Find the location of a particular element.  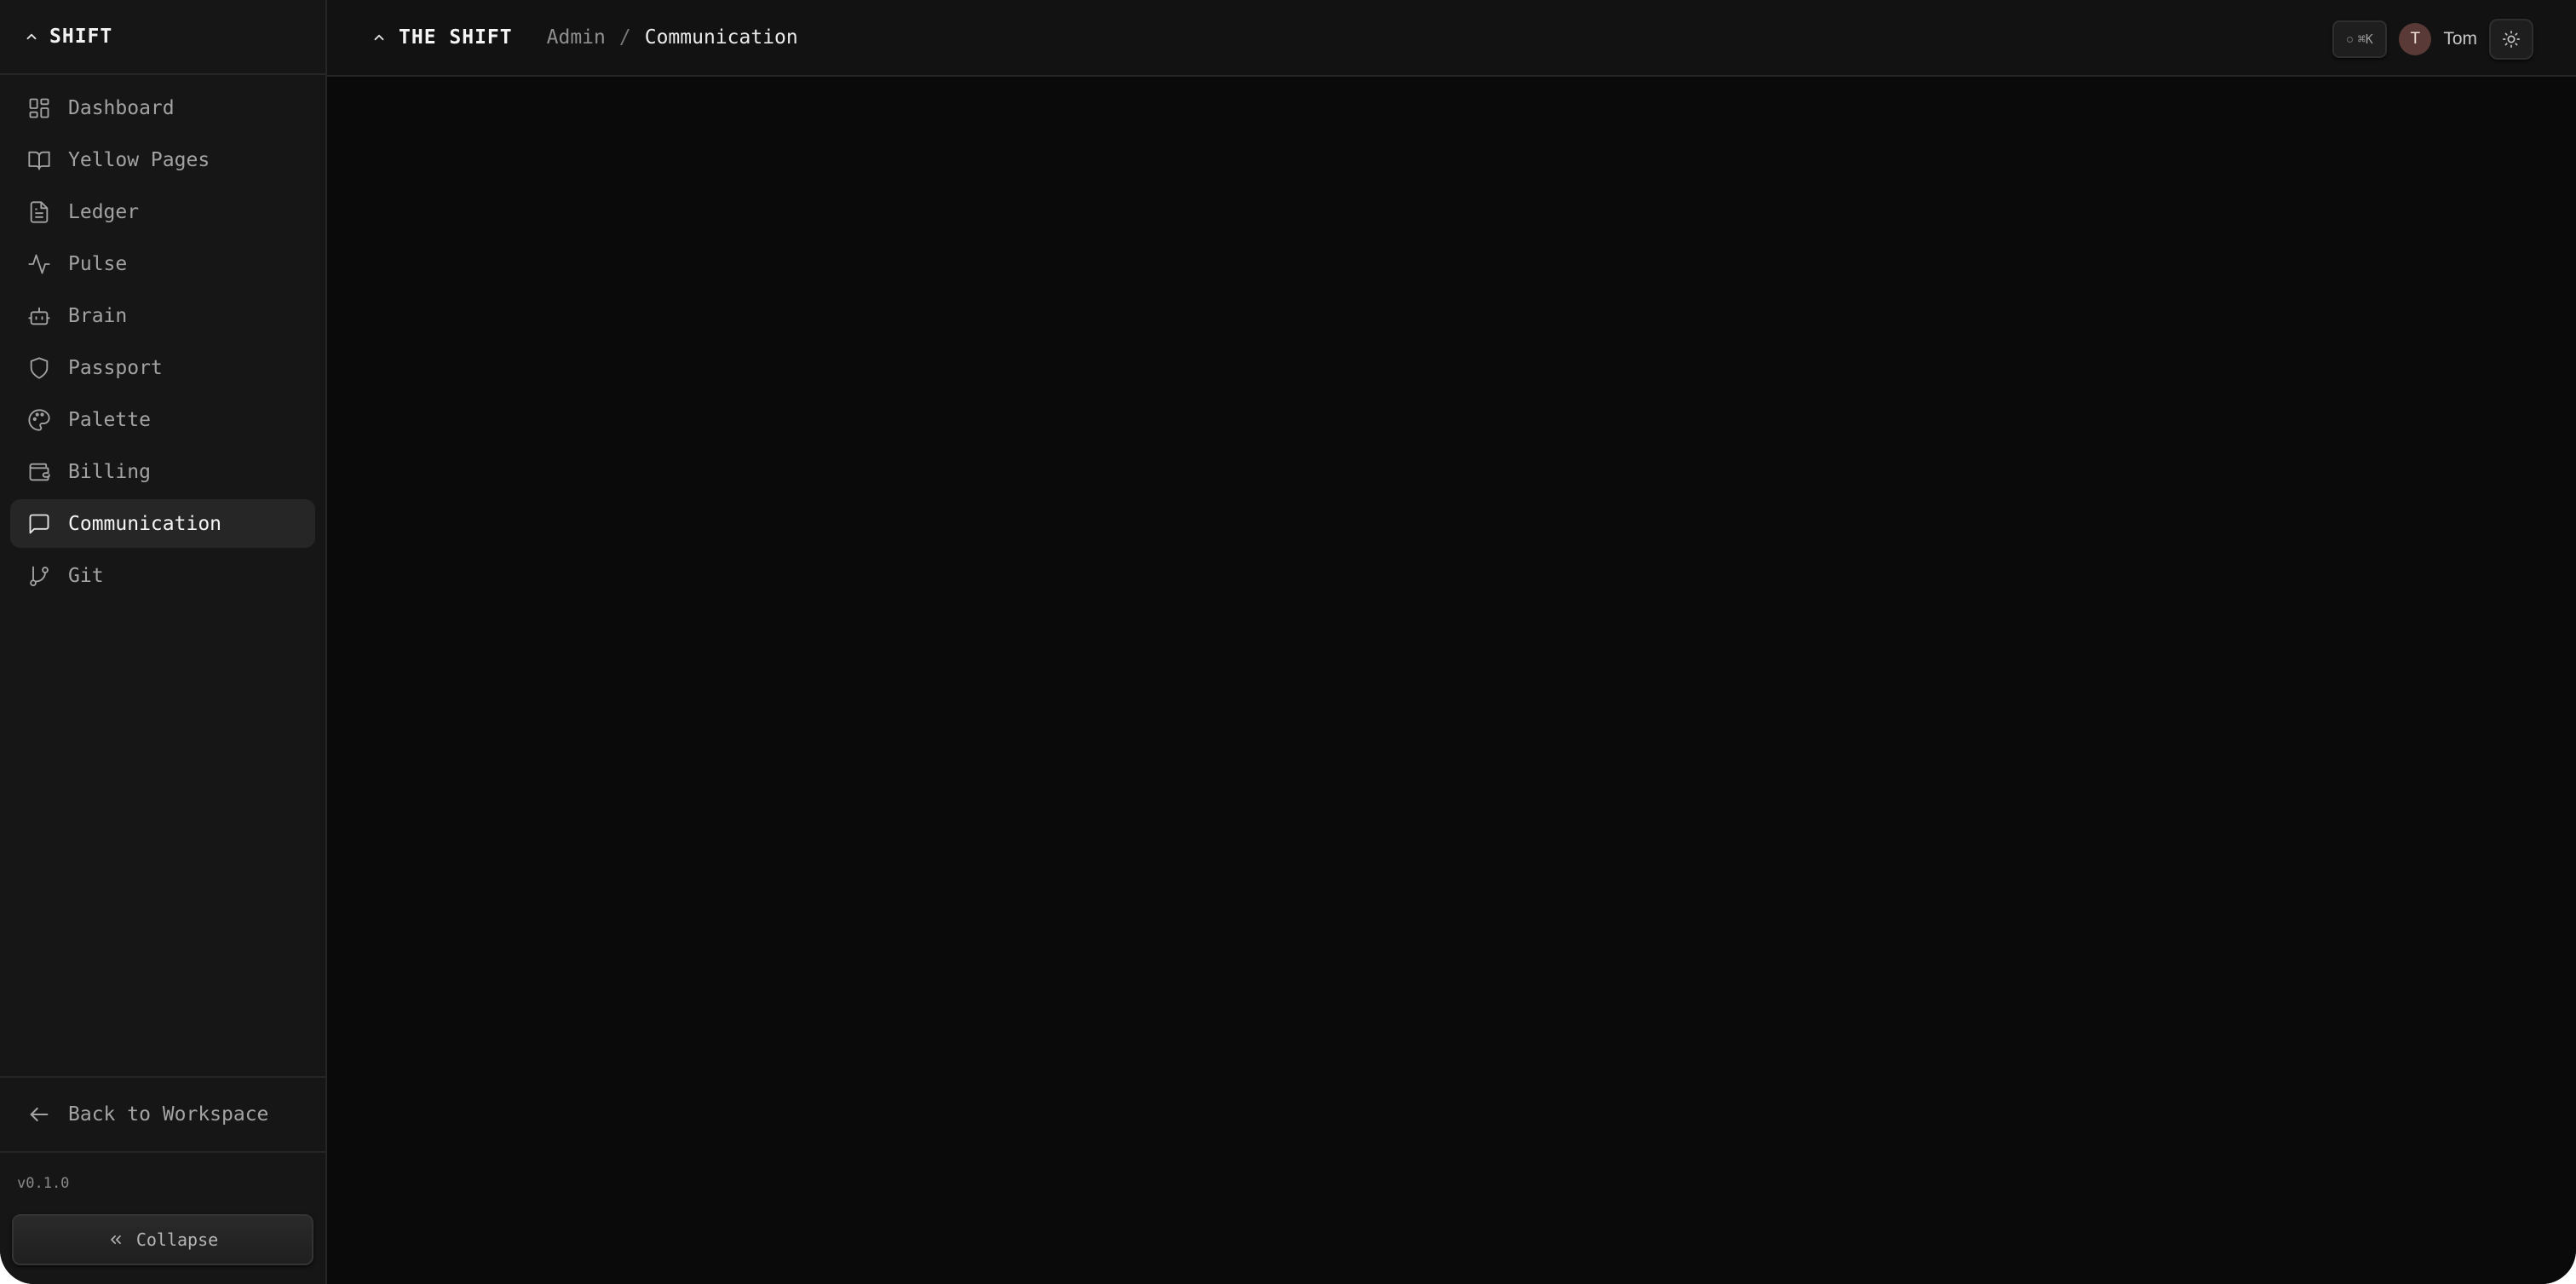

sidebar-item-label: Yellow Pages is located at coordinates (139, 160).